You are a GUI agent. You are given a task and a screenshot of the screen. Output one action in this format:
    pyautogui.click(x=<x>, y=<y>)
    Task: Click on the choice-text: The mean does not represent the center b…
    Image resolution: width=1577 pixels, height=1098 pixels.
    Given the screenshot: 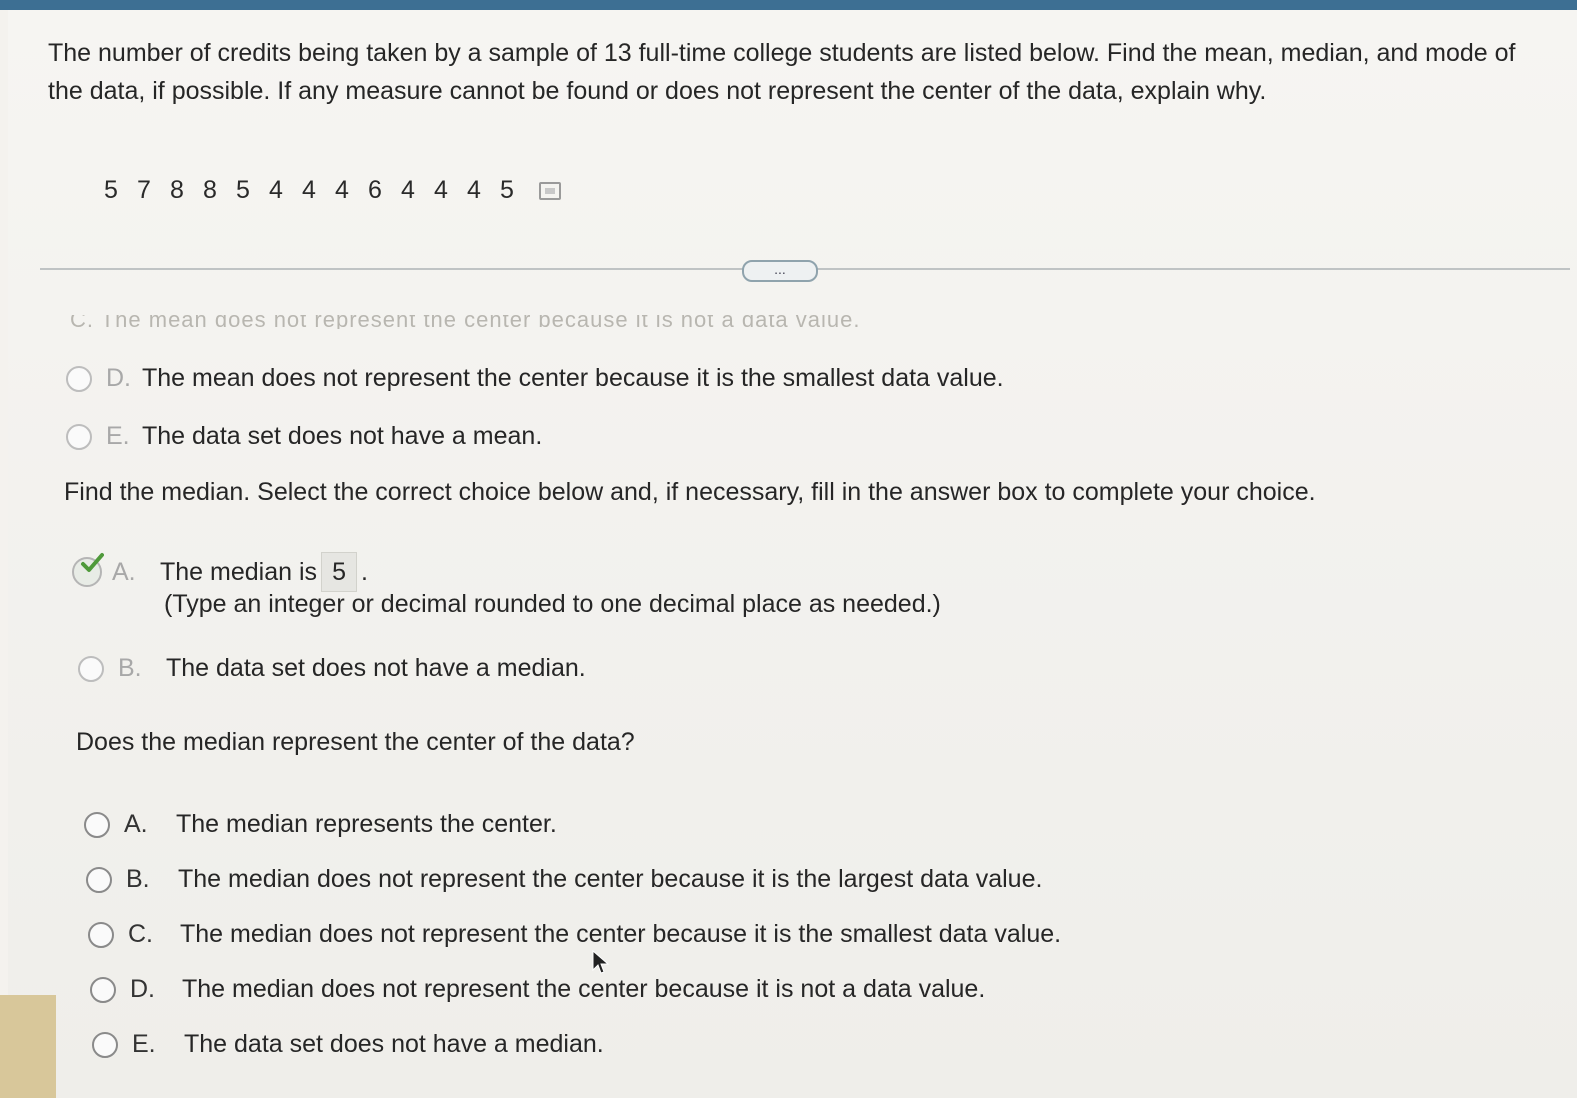 What is the action you would take?
    pyautogui.click(x=573, y=378)
    